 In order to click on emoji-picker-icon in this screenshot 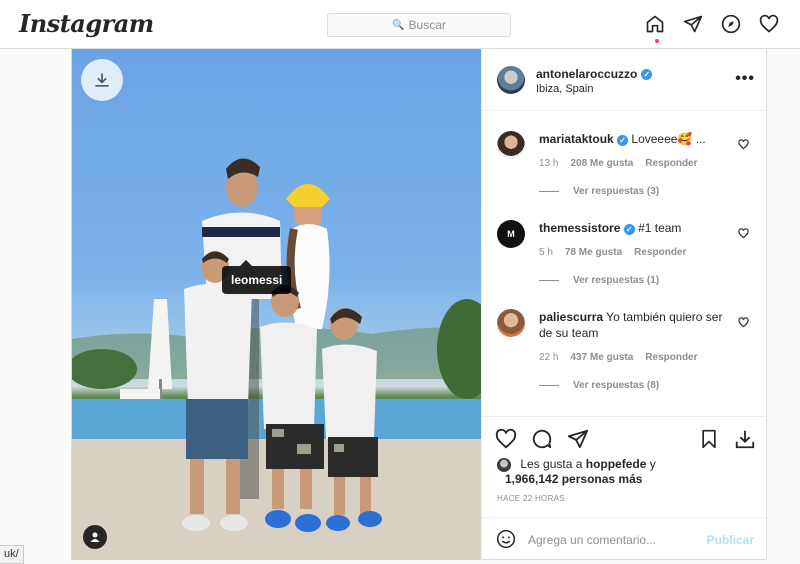, I will do `click(506, 541)`.